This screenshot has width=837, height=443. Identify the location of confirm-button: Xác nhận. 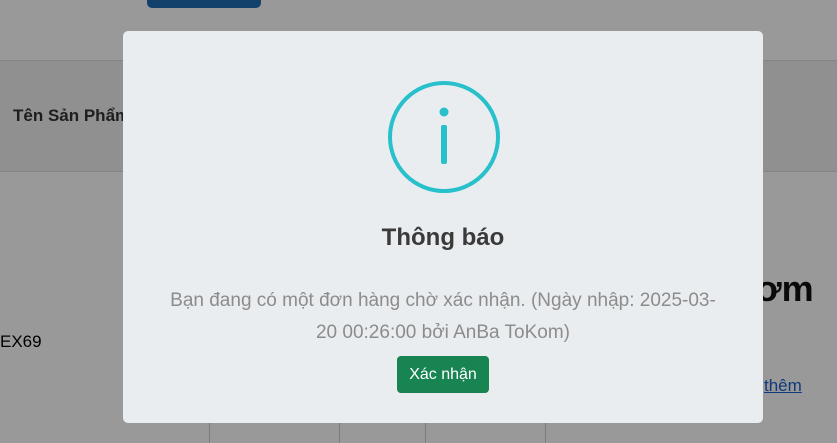
(443, 374).